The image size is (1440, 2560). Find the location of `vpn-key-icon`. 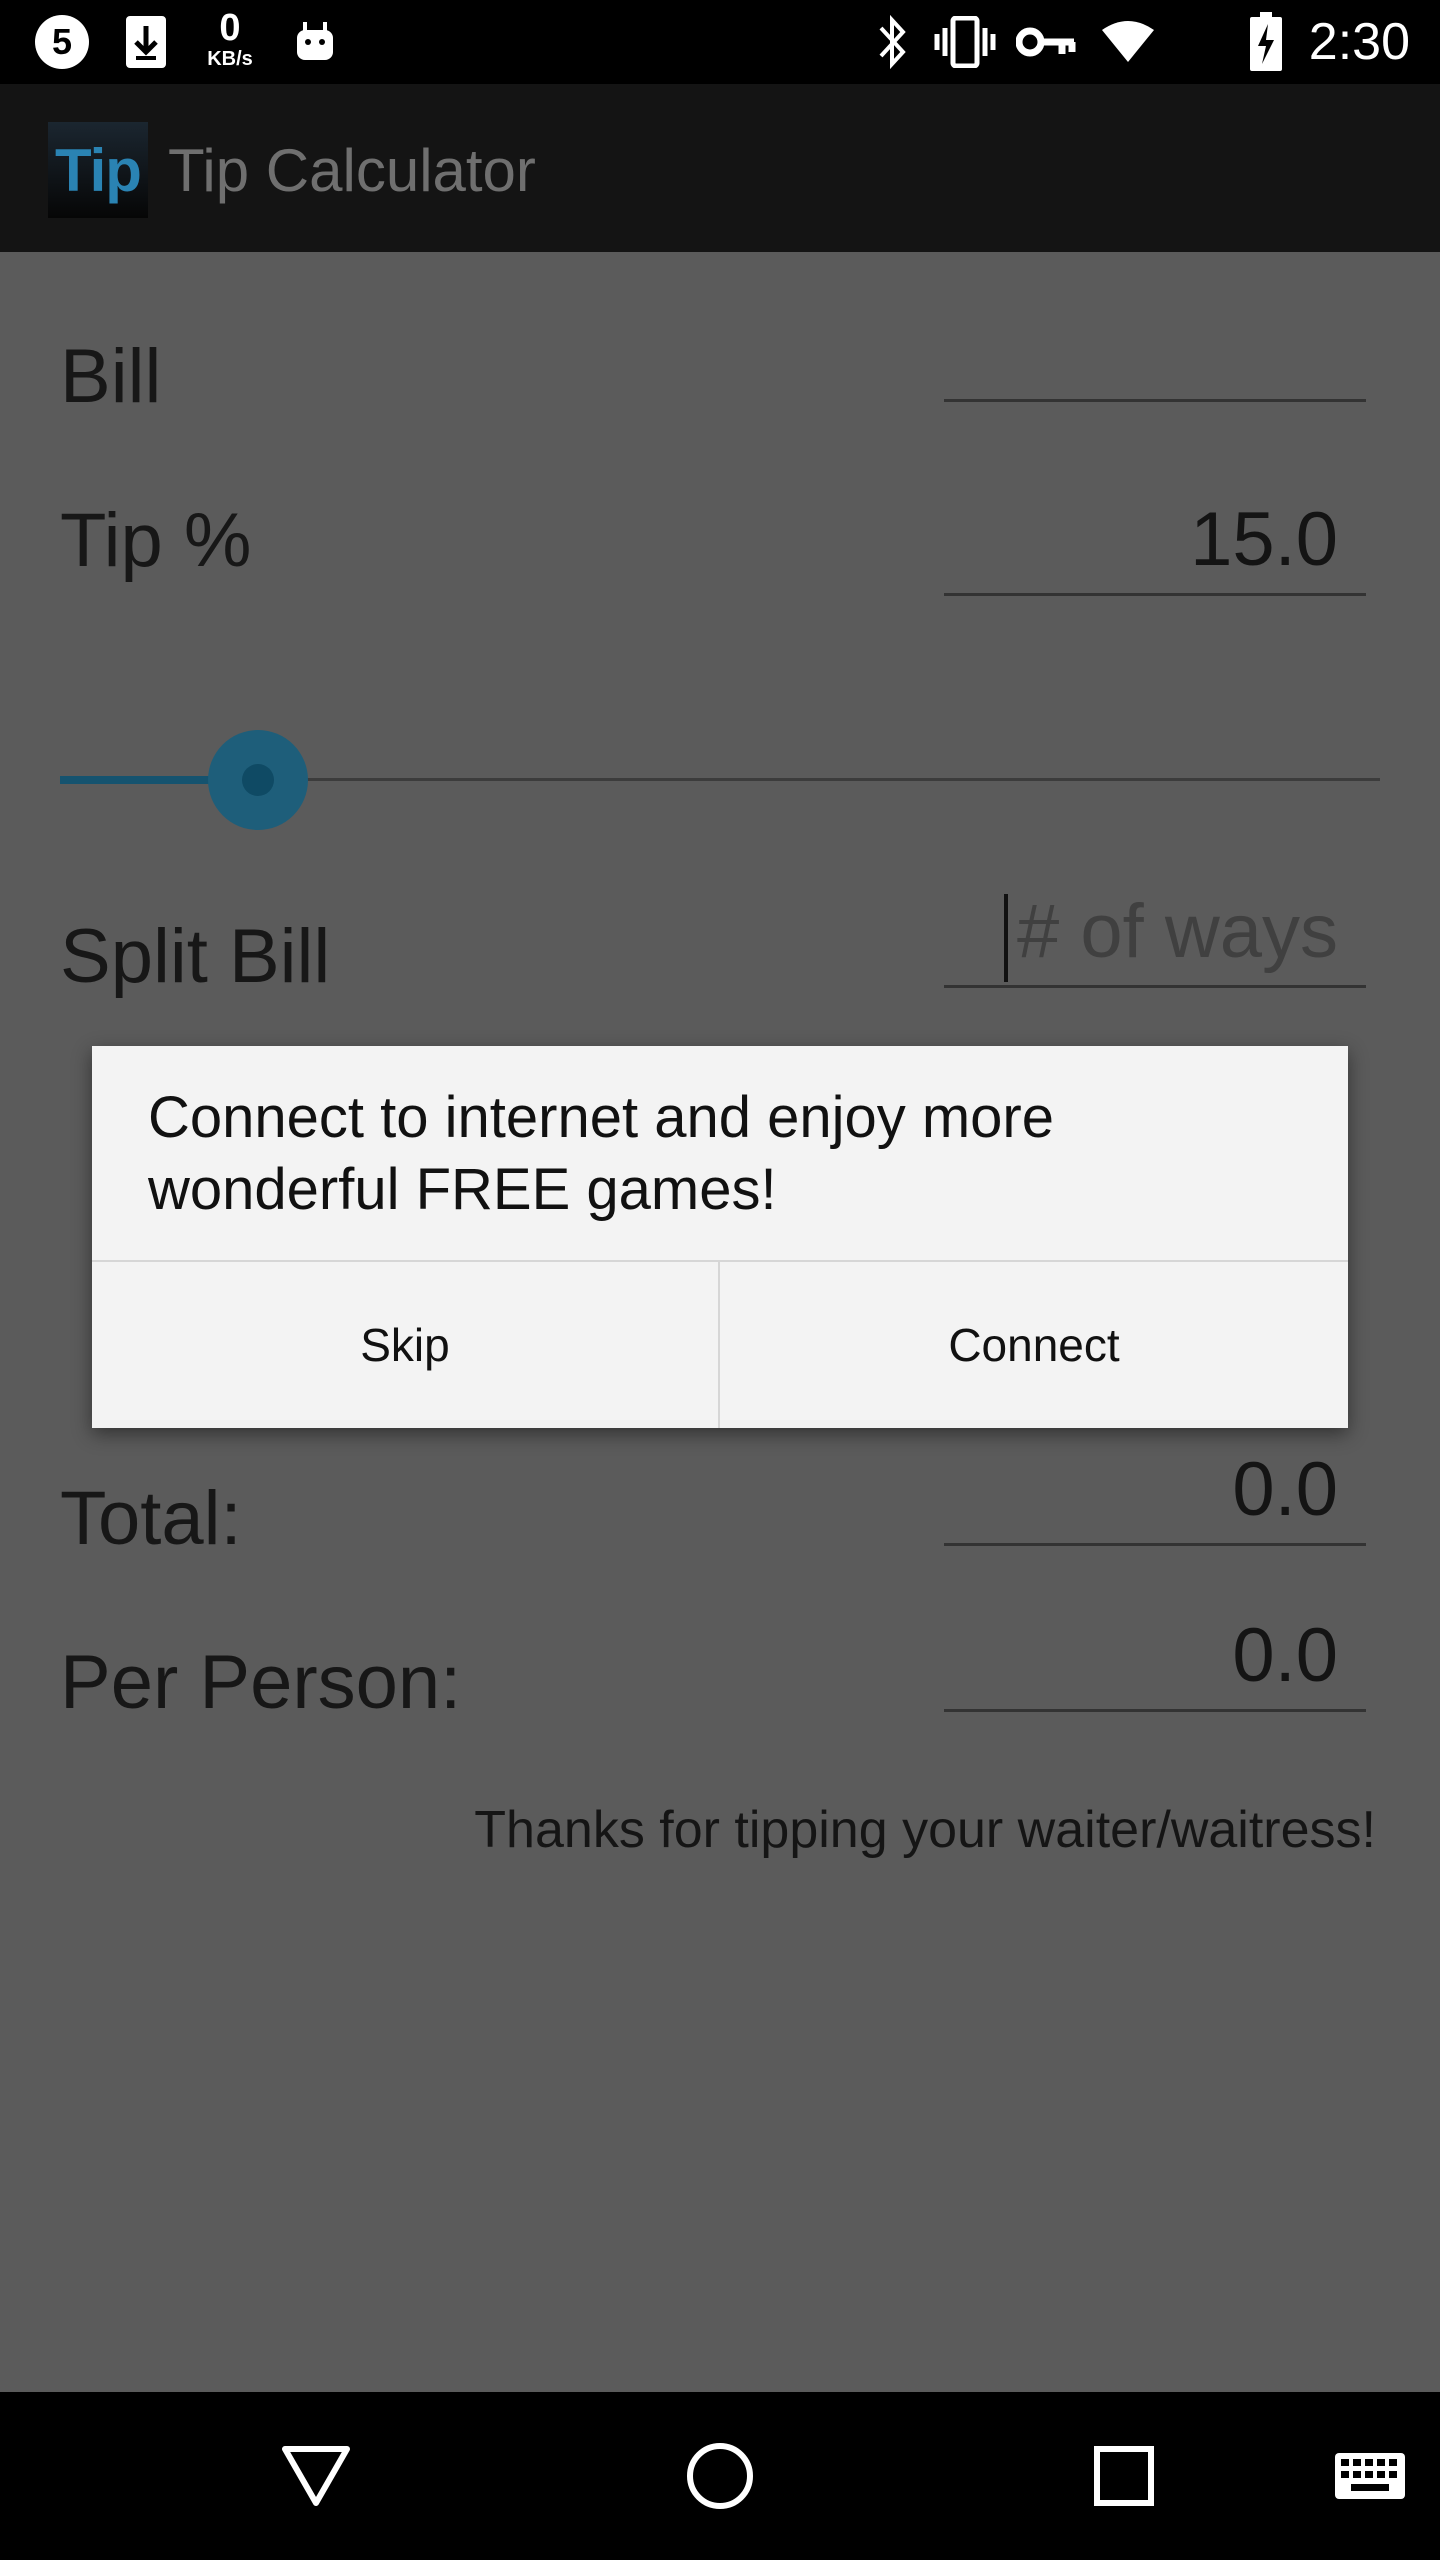

vpn-key-icon is located at coordinates (1046, 42).